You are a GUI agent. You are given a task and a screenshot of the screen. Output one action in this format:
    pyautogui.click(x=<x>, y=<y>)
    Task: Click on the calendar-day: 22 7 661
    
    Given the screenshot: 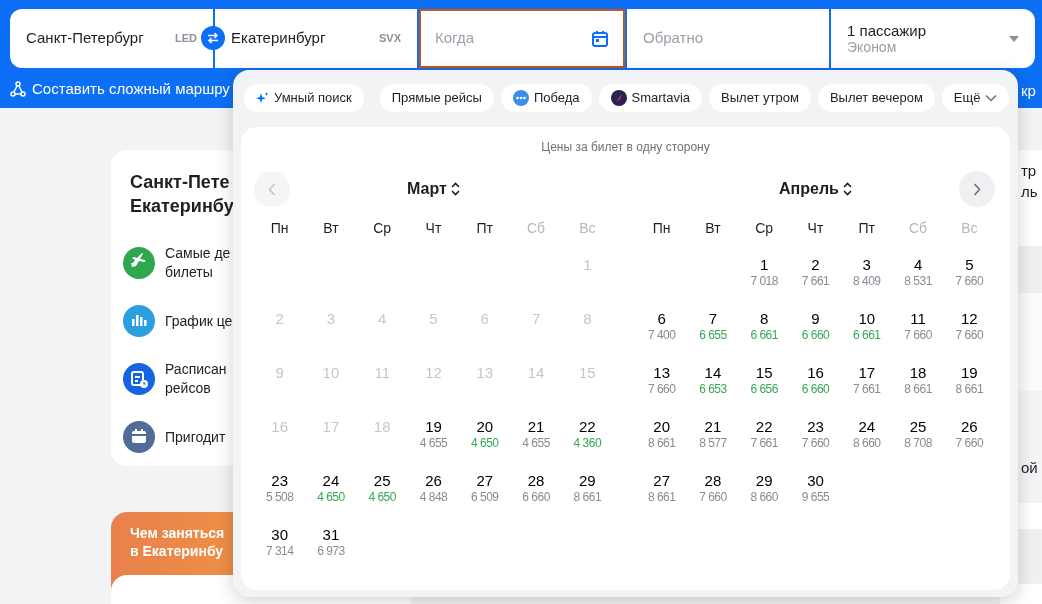 What is the action you would take?
    pyautogui.click(x=764, y=436)
    